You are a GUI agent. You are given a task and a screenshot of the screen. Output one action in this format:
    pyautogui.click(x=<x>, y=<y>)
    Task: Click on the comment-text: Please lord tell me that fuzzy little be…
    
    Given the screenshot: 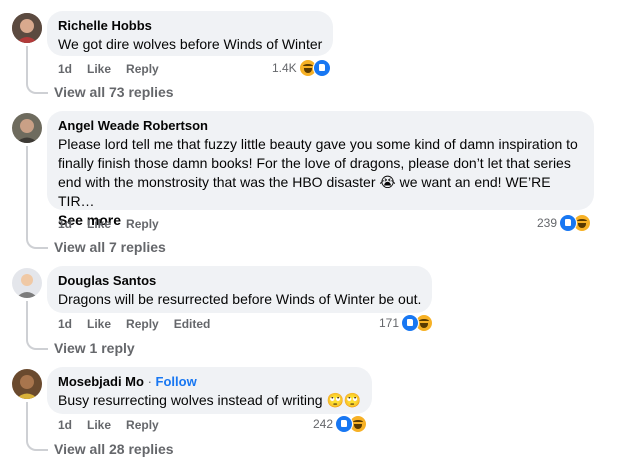 What is the action you would take?
    pyautogui.click(x=318, y=172)
    